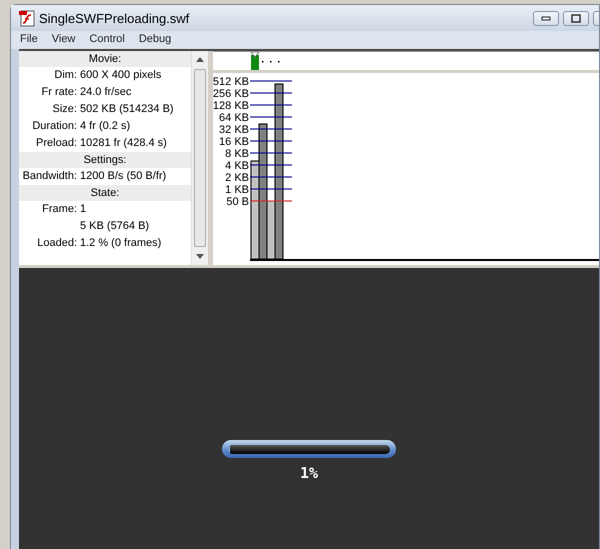 This screenshot has height=549, width=600. I want to click on menu-item: Control, so click(107, 39).